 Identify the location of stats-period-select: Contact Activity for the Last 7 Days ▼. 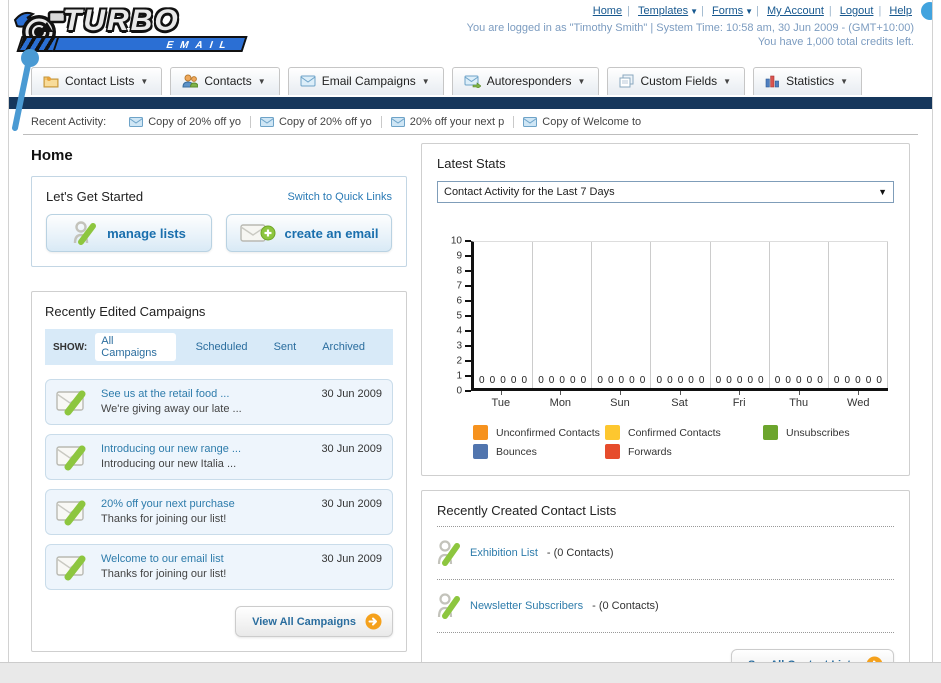
(665, 192).